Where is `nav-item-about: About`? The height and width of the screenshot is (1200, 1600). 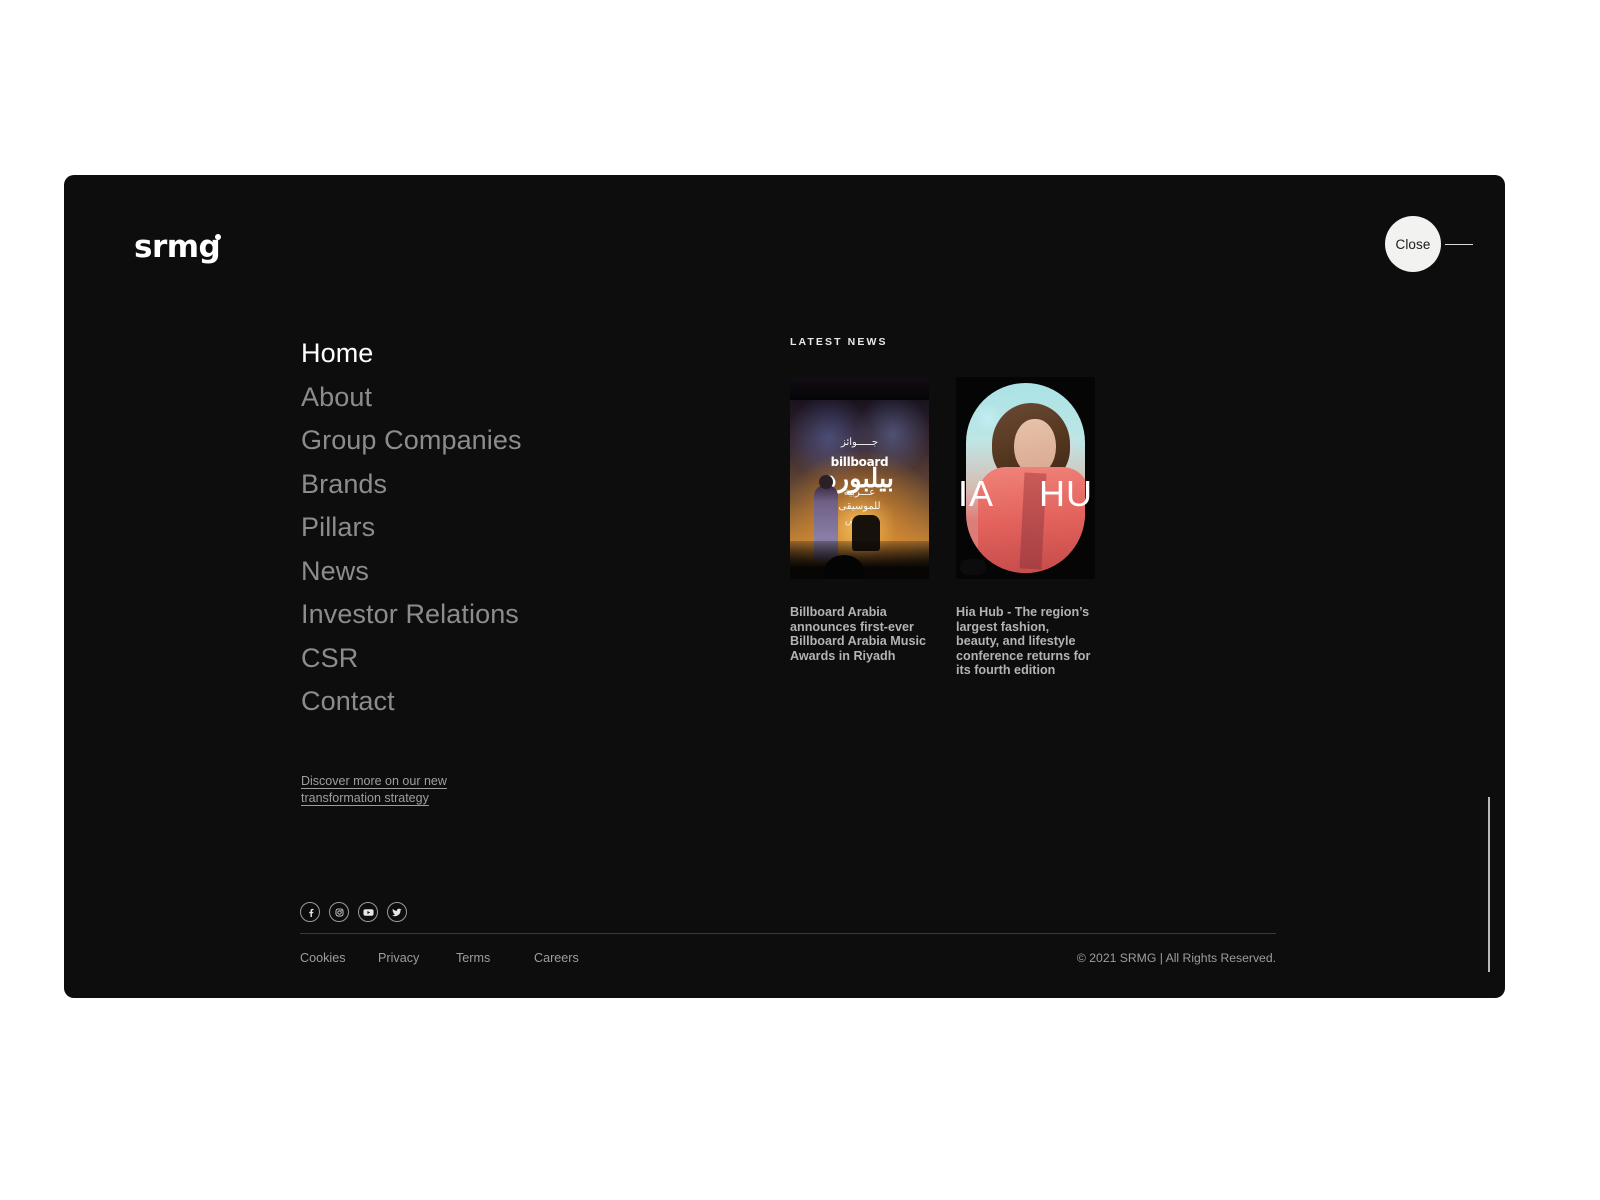 nav-item-about: About is located at coordinates (411, 398).